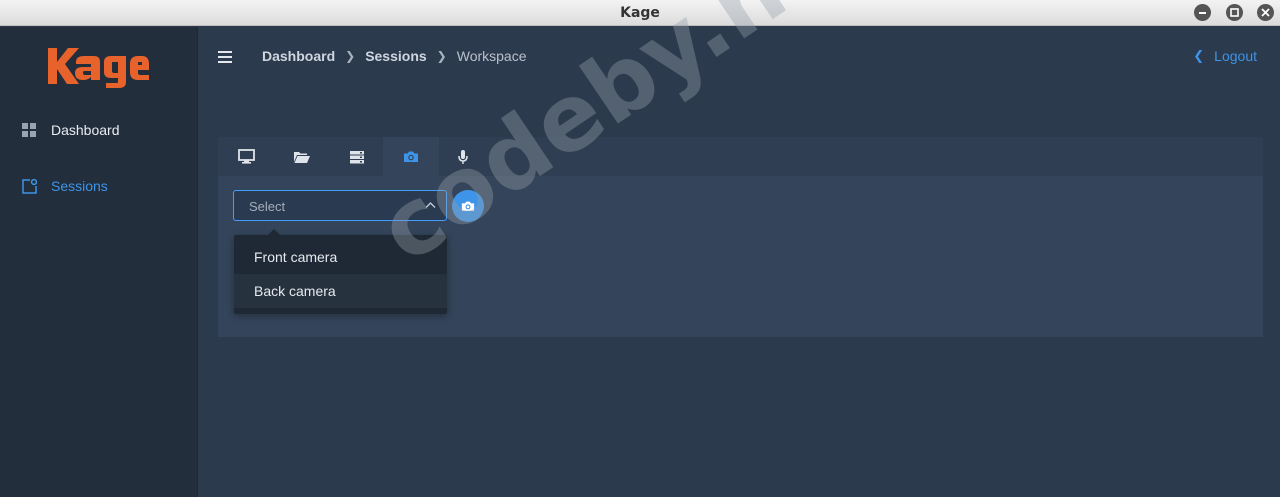  Describe the element at coordinates (740, 156) in the screenshot. I see `tool-tabs` at that location.